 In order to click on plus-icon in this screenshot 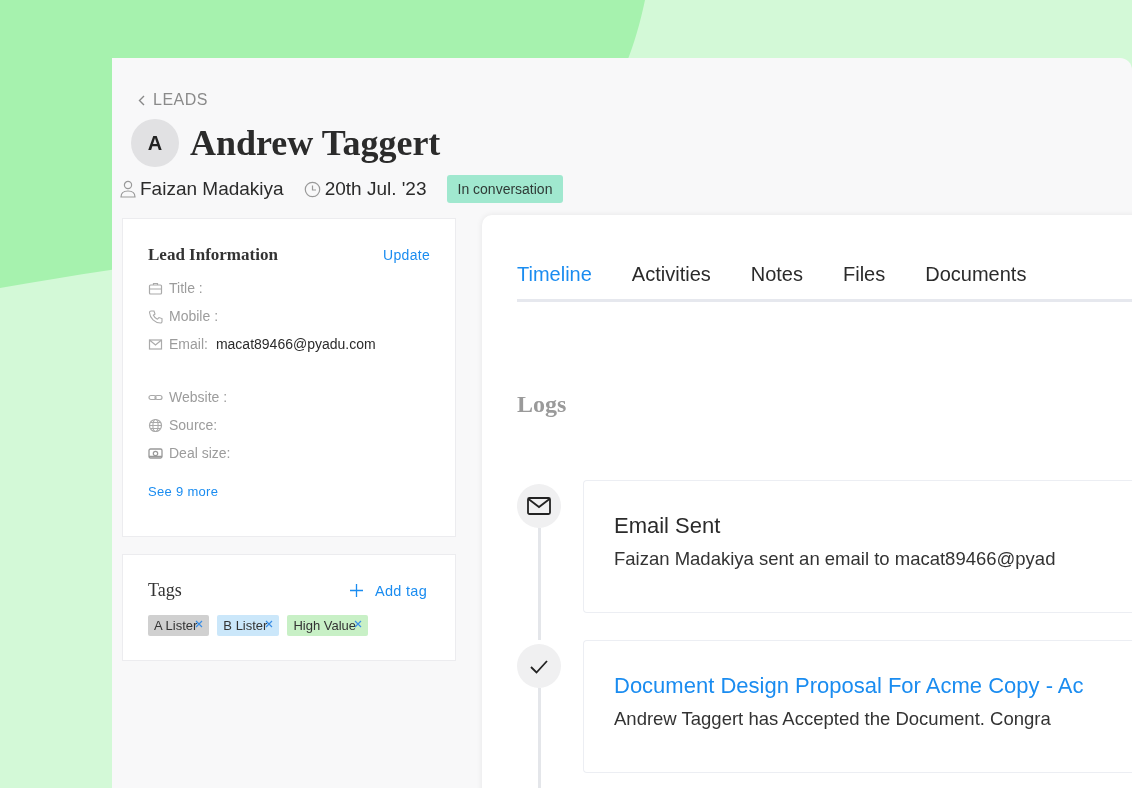, I will do `click(356, 590)`.